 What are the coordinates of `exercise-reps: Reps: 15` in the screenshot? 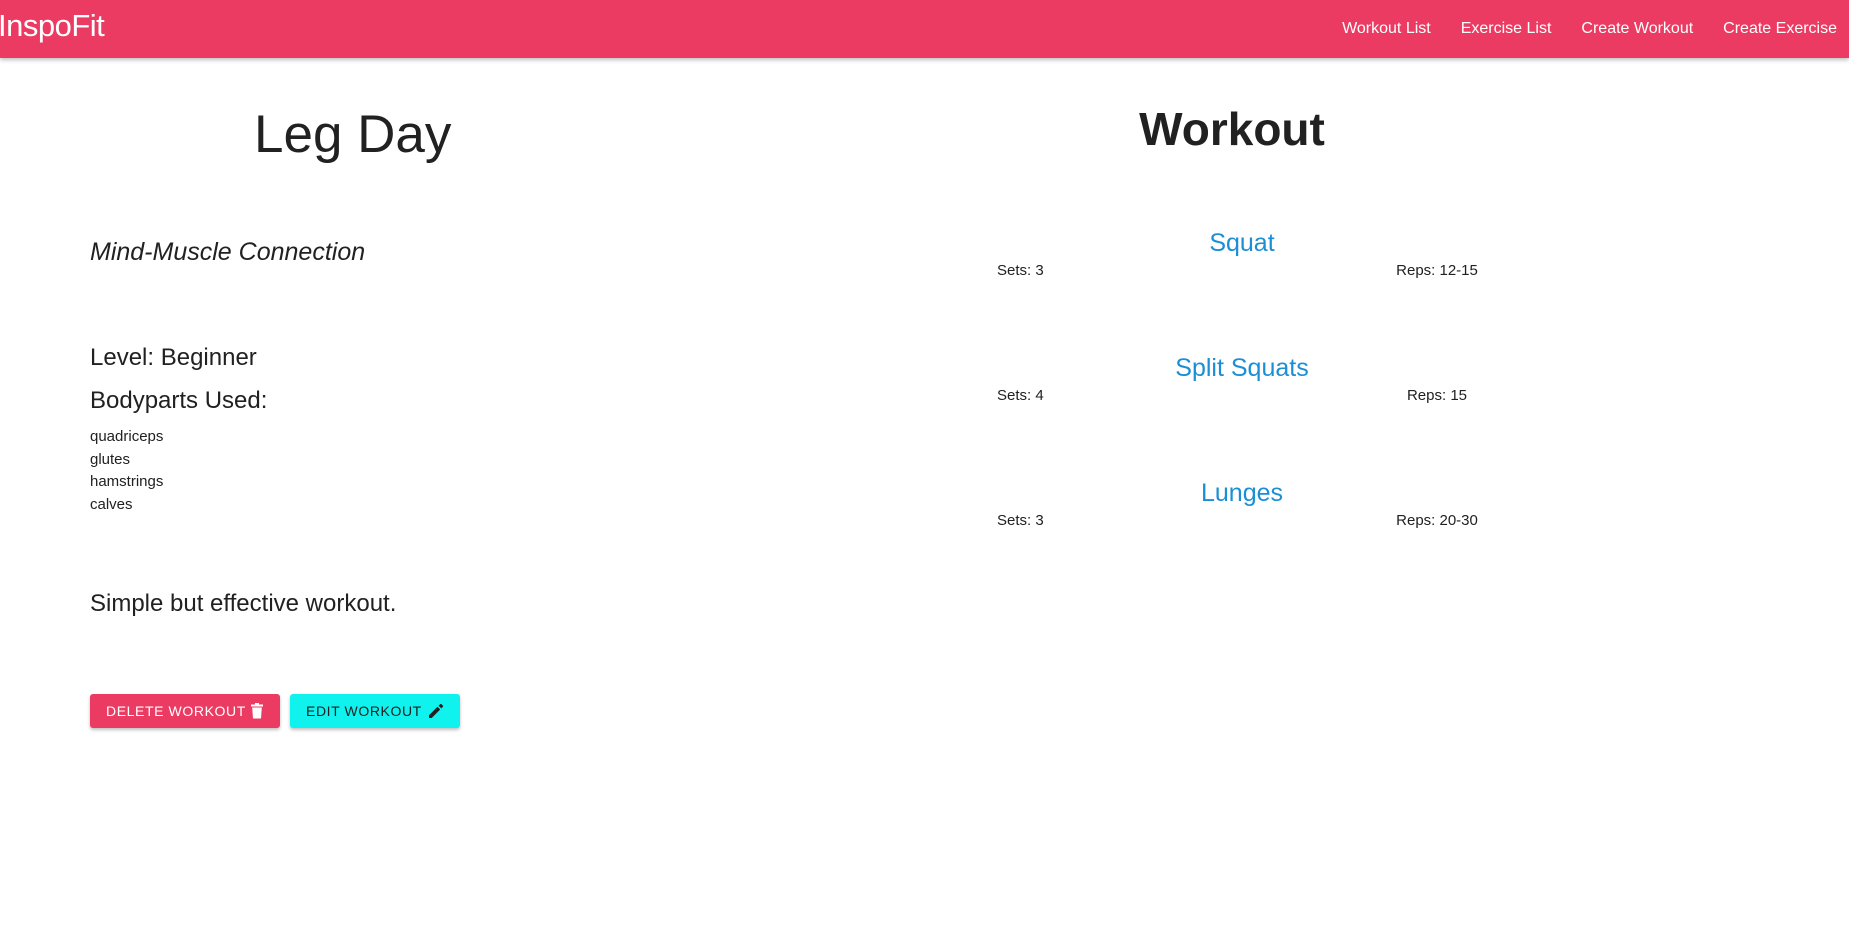 It's located at (1437, 395).